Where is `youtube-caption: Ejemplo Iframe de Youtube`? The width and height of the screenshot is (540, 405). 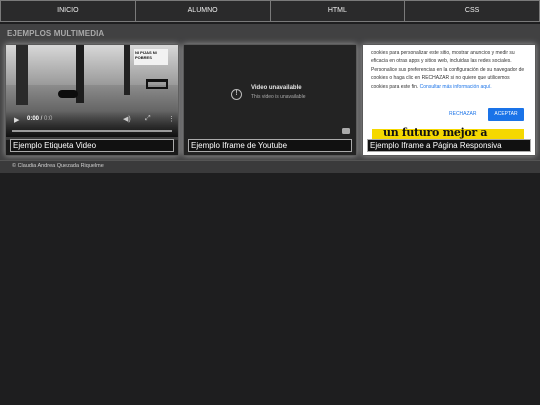 youtube-caption: Ejemplo Iframe de Youtube is located at coordinates (270, 145).